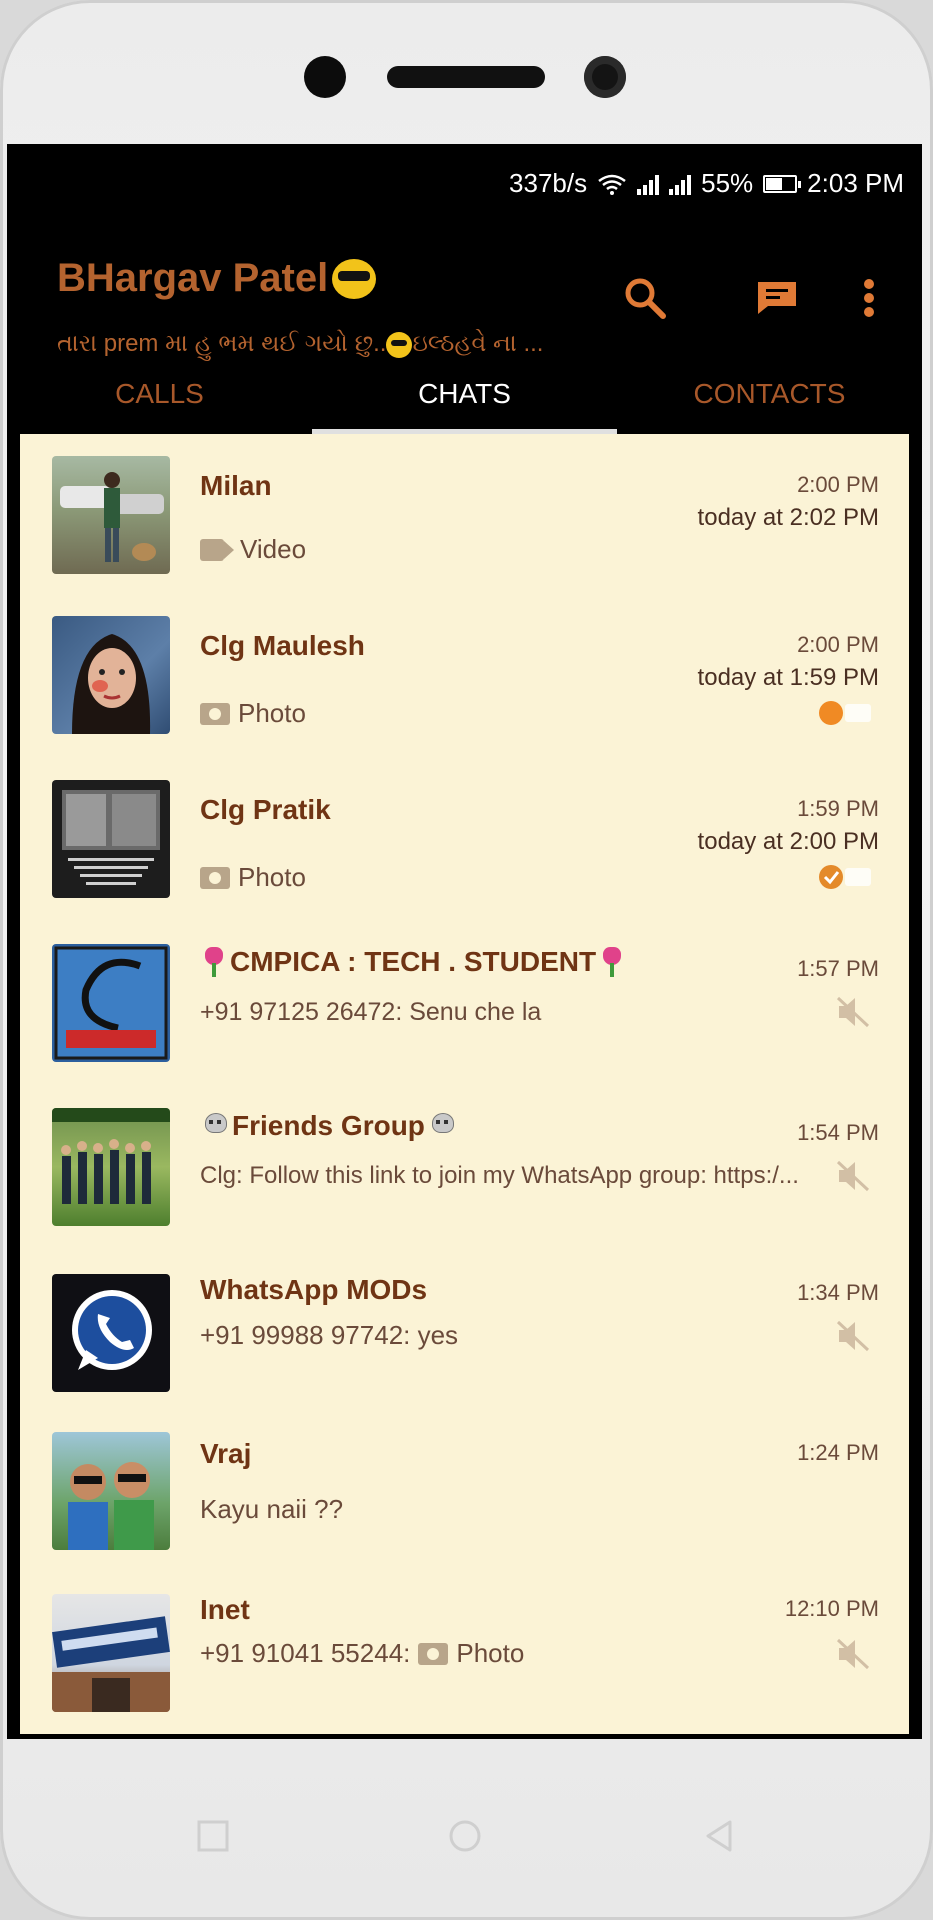  I want to click on sunglasses-emoji-icon, so click(354, 278).